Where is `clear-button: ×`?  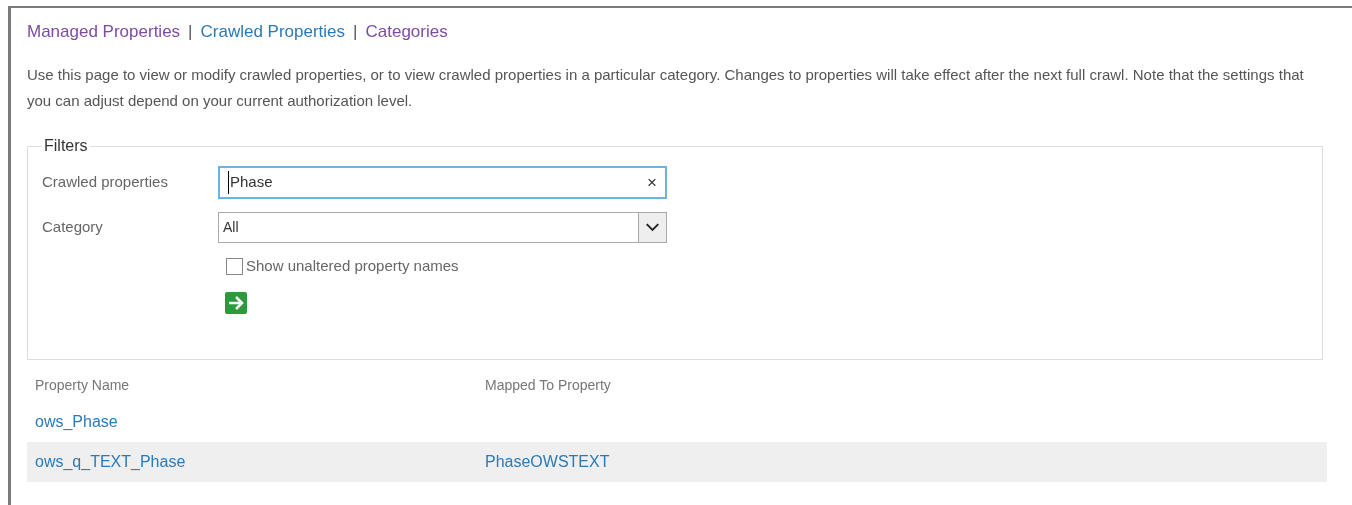
clear-button: × is located at coordinates (652, 182).